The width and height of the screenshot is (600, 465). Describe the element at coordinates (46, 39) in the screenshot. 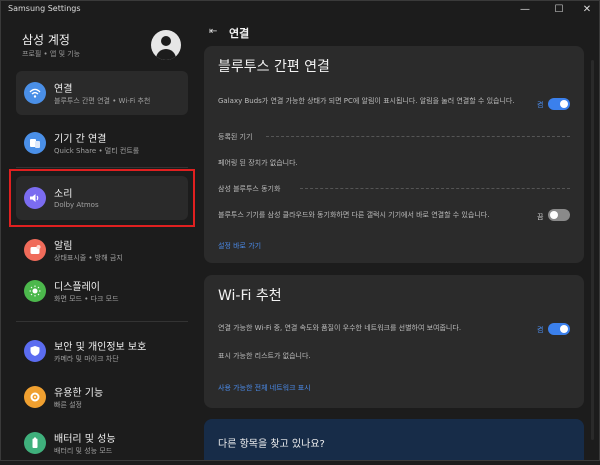

I see `account-title: 삼성 계정` at that location.